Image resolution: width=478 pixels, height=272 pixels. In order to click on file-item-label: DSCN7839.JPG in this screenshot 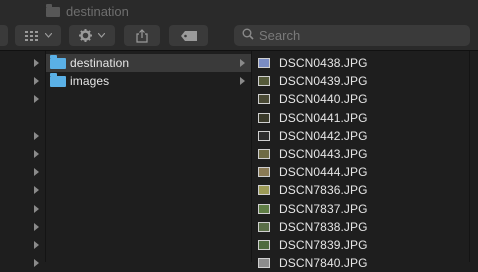, I will do `click(323, 245)`.